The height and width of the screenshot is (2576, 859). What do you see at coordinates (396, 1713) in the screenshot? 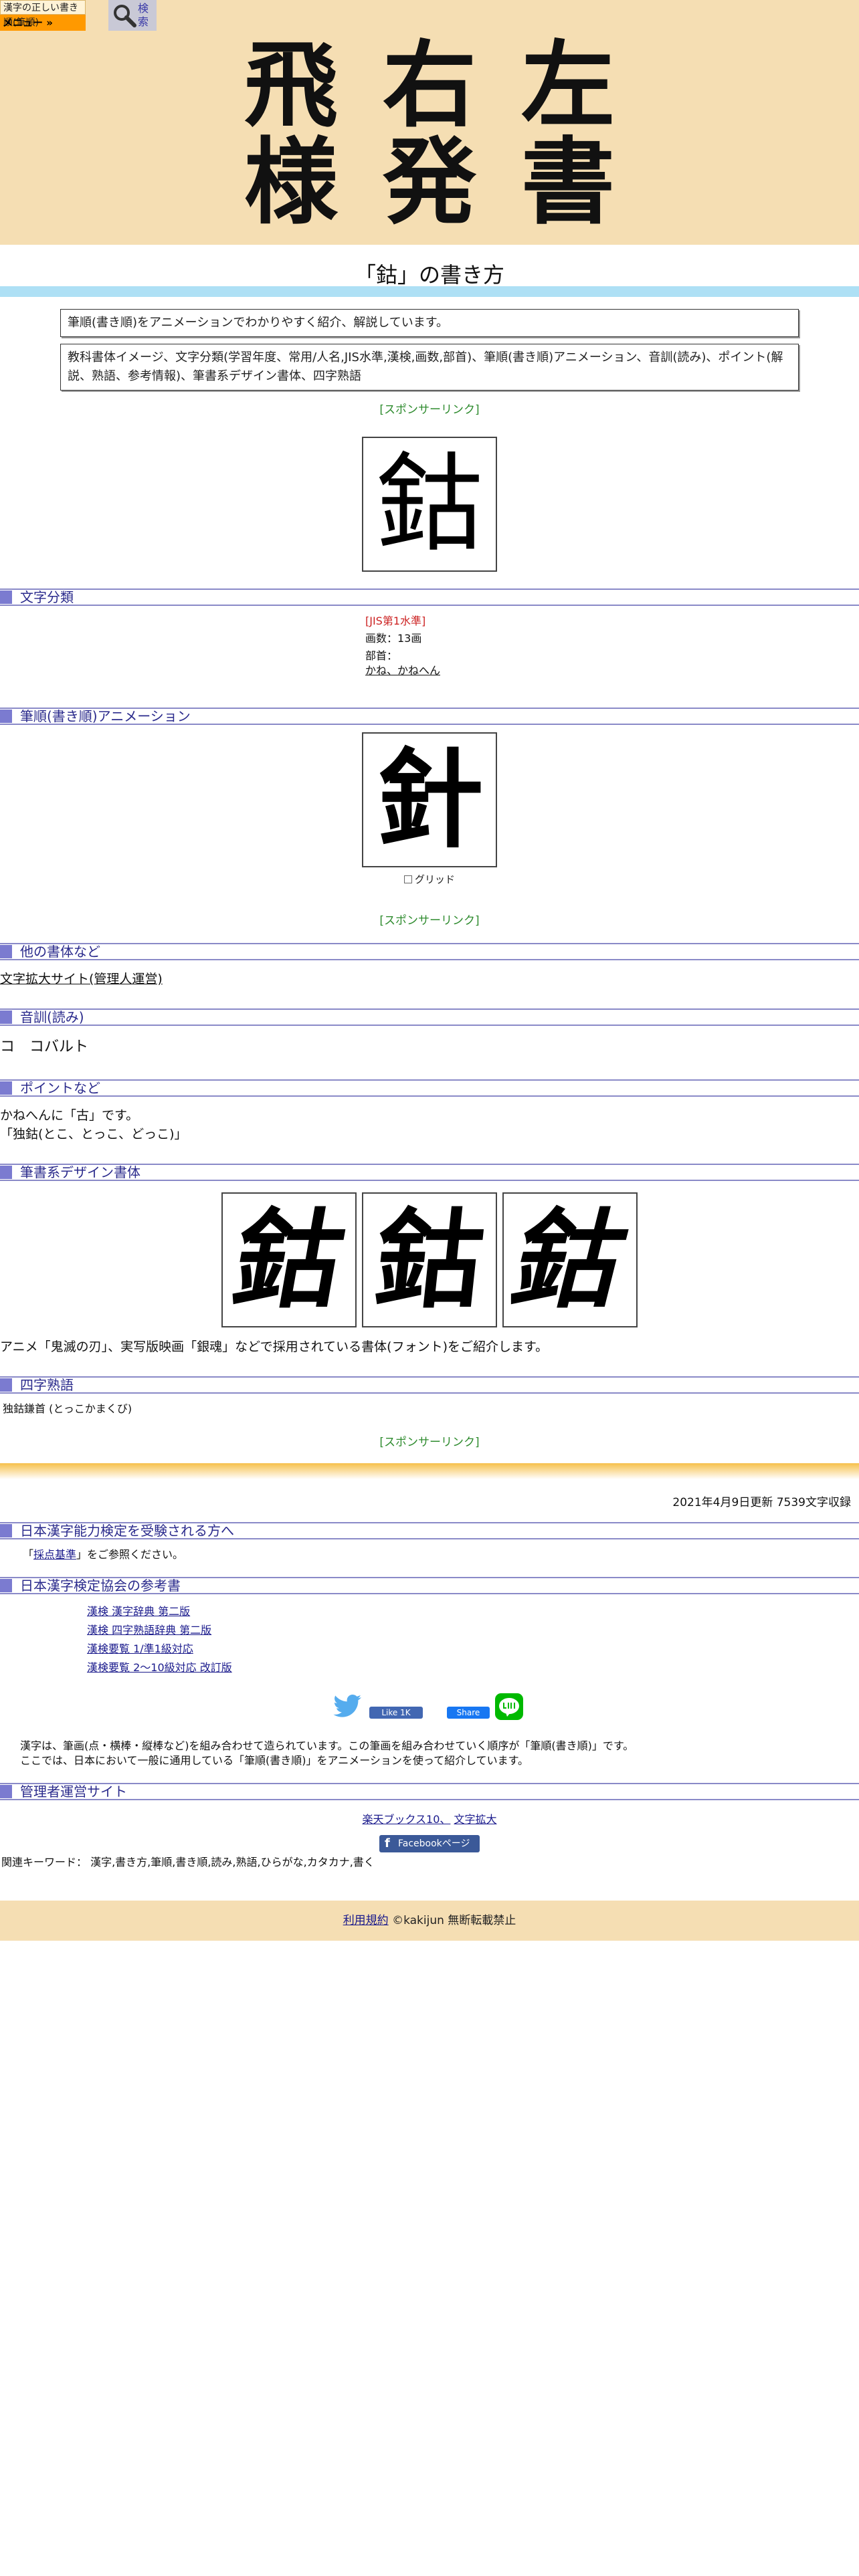
I see `facebook-like-button: Like 1K` at bounding box center [396, 1713].